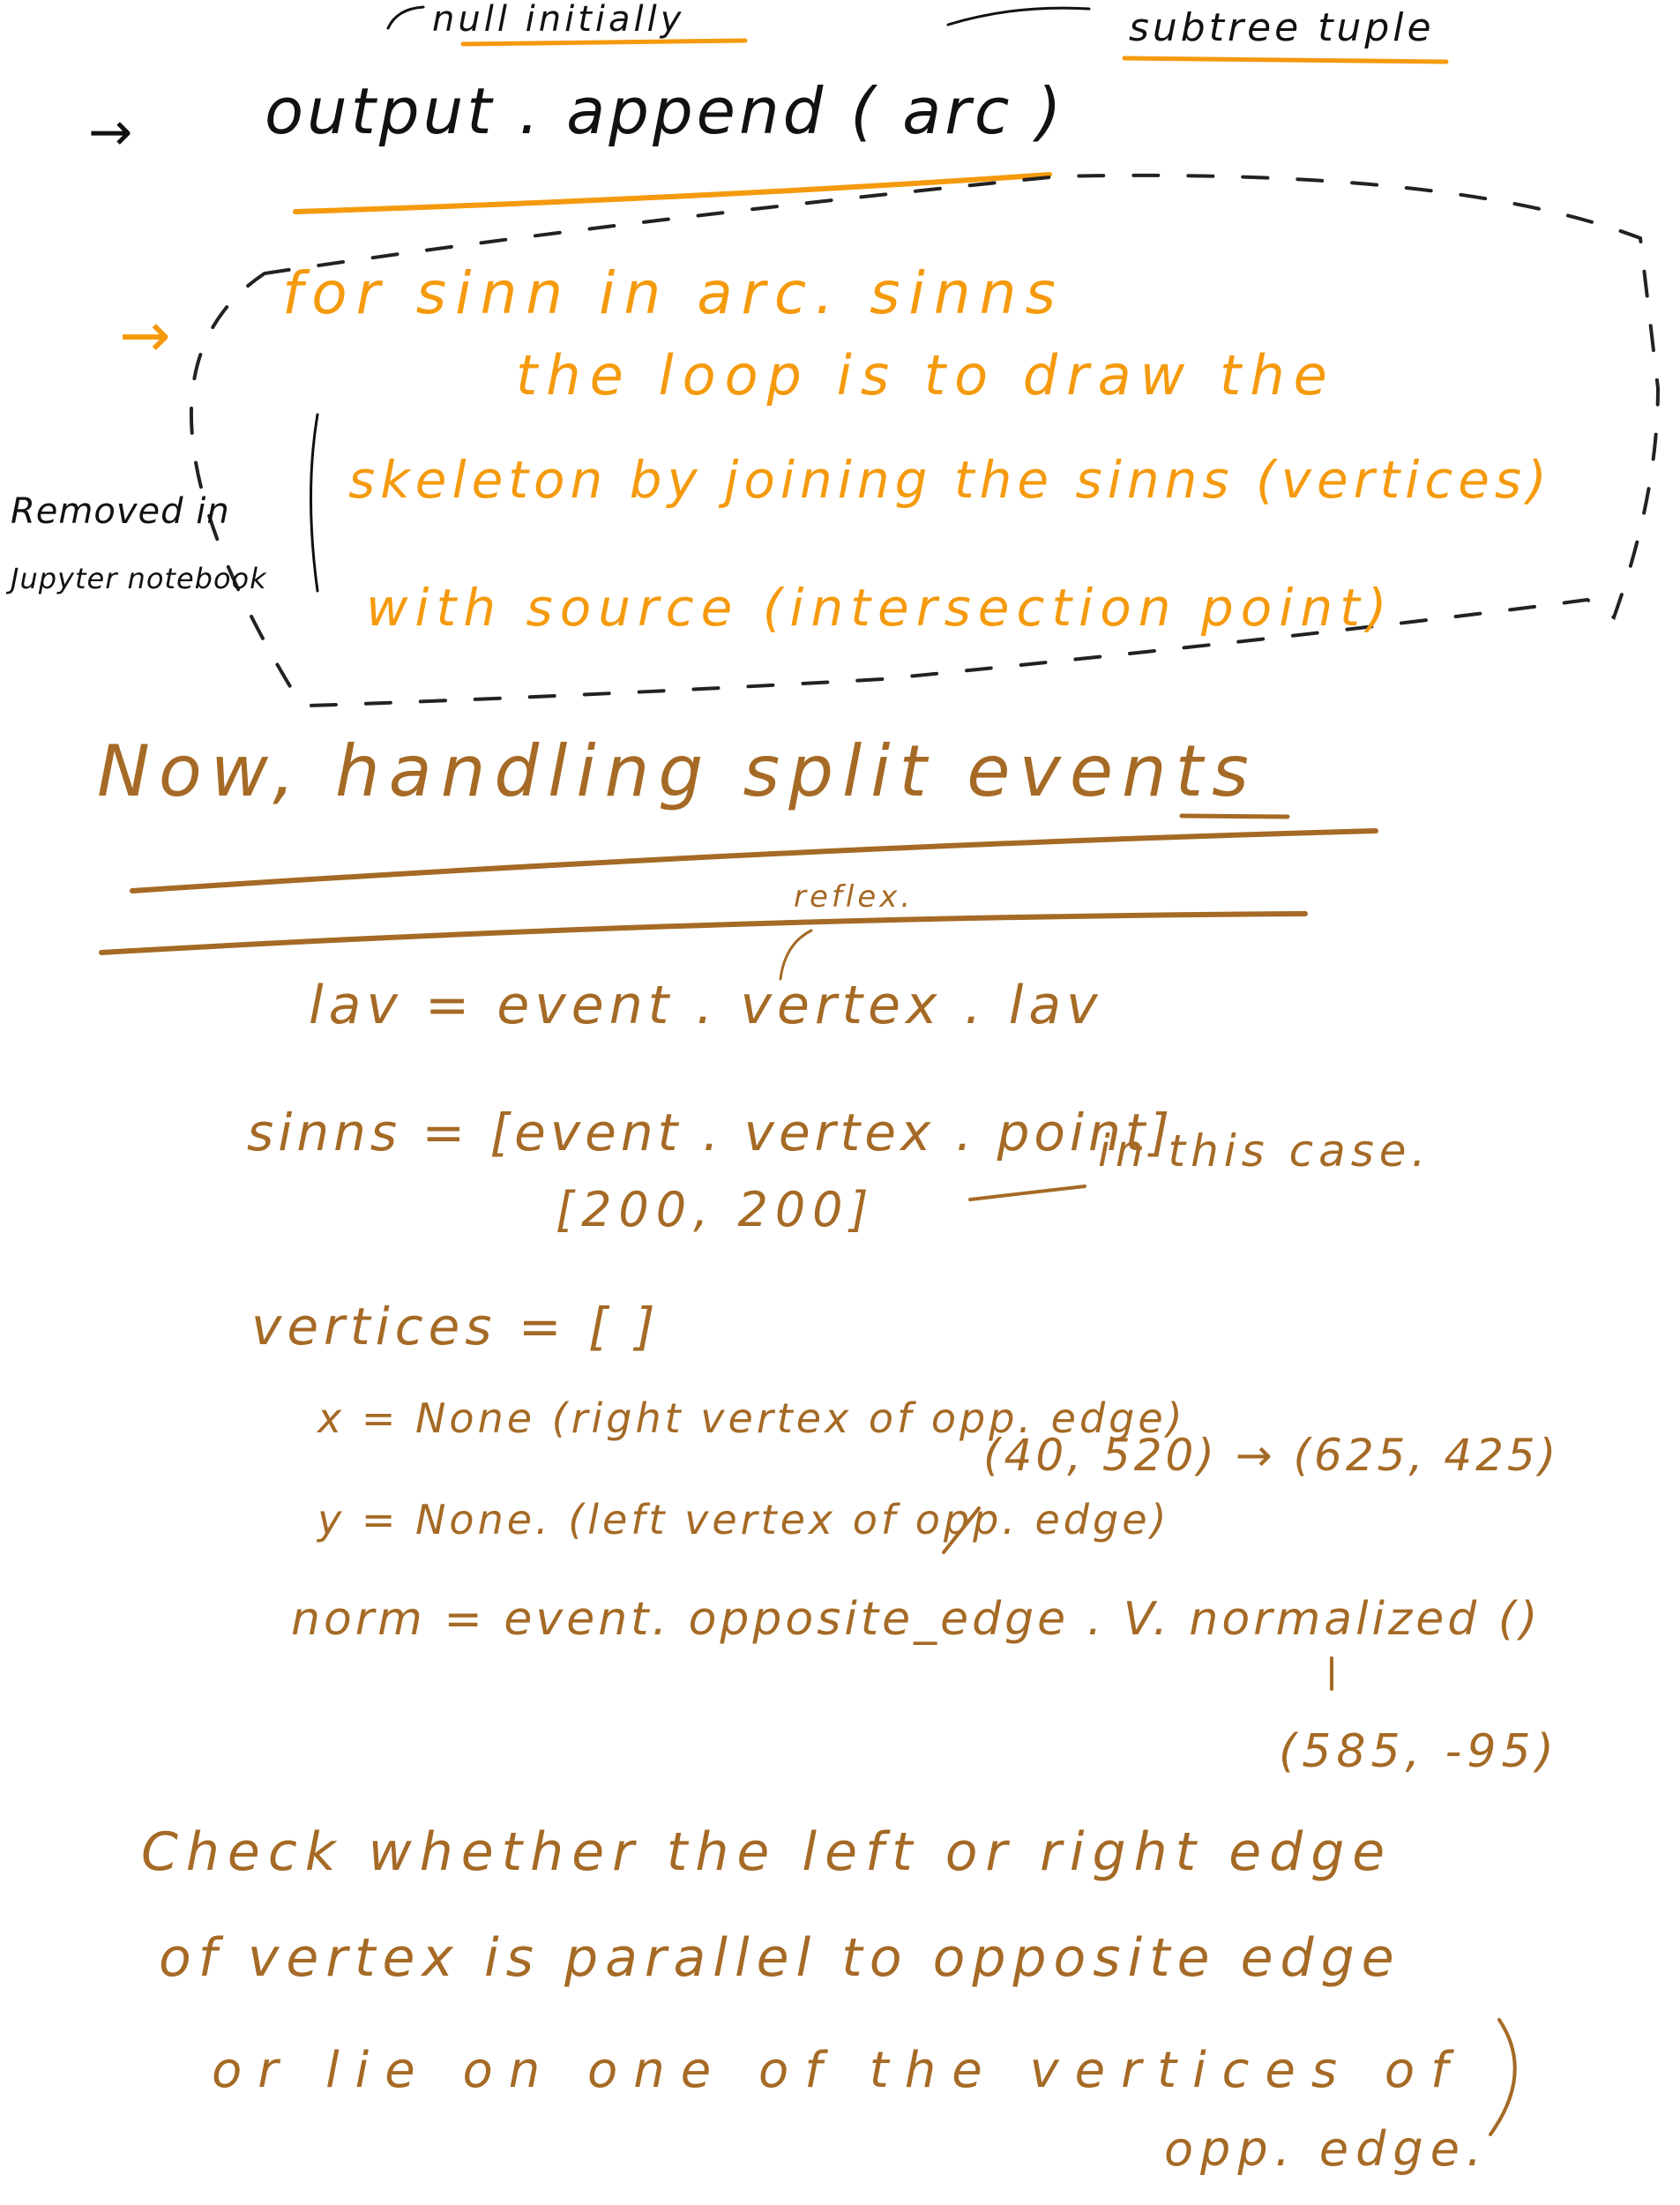 The width and height of the screenshot is (1680, 2205). I want to click on vertices-line: vertices = [ ], so click(456, 1327).